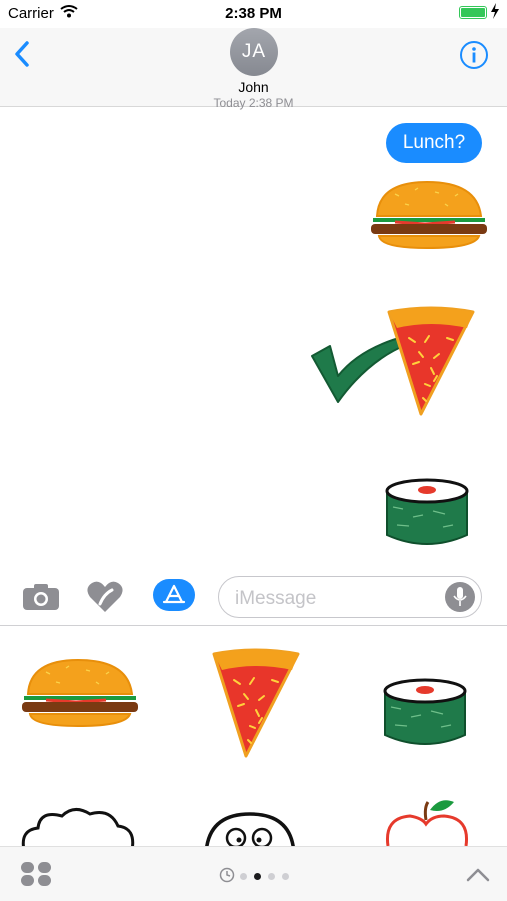  Describe the element at coordinates (257, 876) in the screenshot. I see `page-dot-active` at that location.